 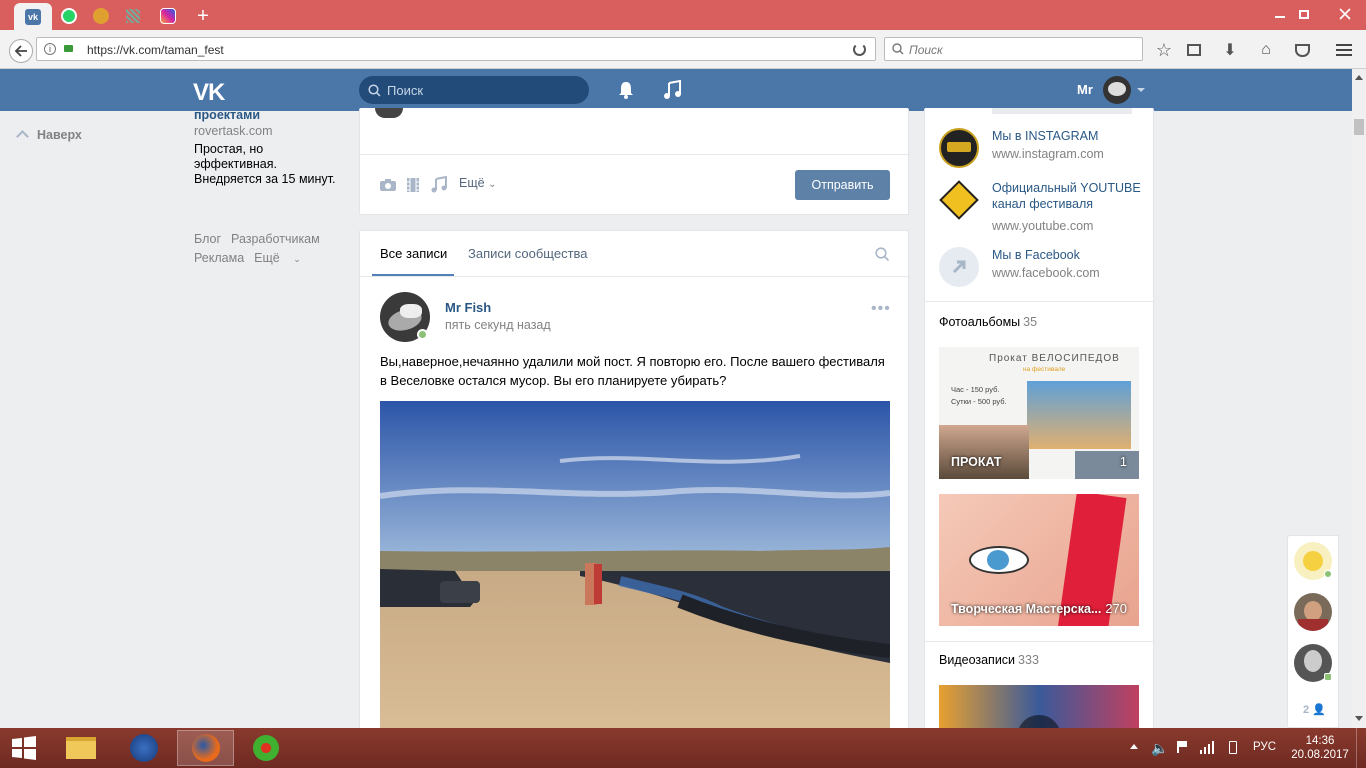 I want to click on audio-note-icon, so click(x=439, y=184).